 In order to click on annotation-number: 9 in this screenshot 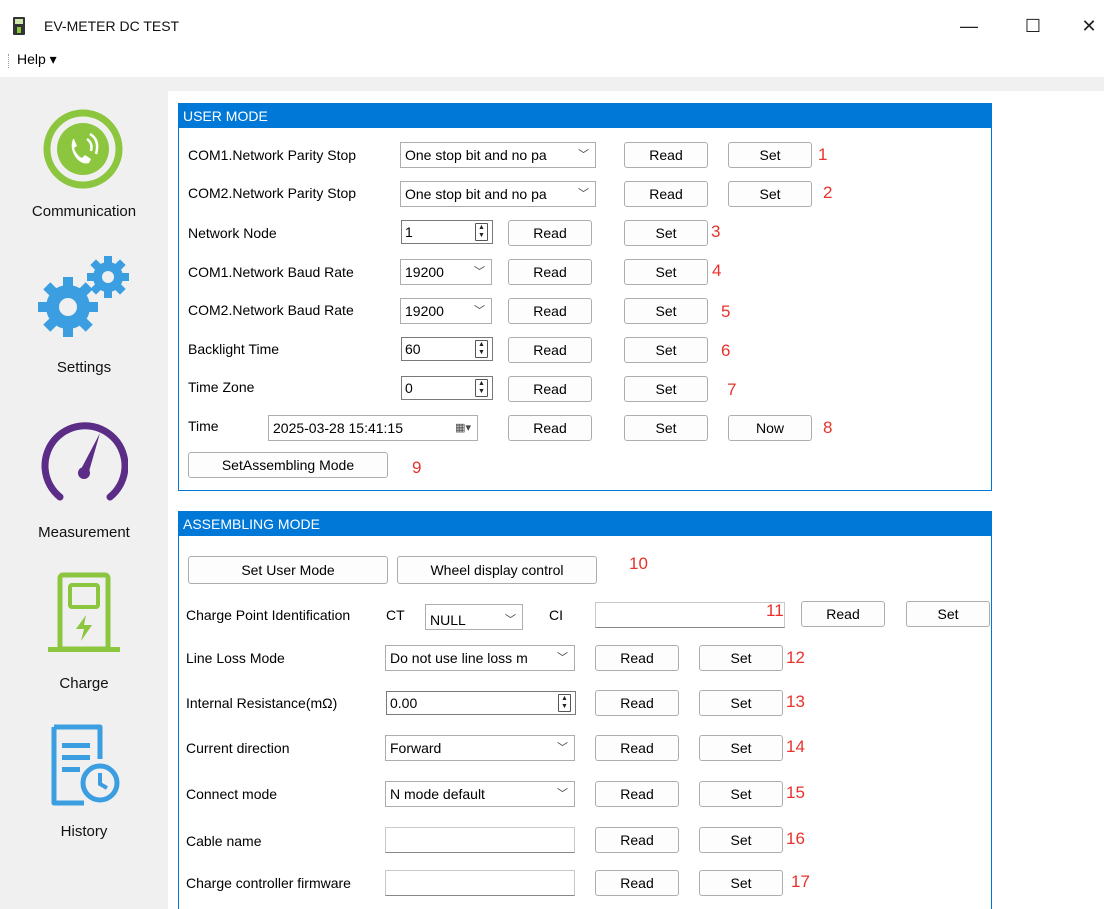, I will do `click(417, 467)`.